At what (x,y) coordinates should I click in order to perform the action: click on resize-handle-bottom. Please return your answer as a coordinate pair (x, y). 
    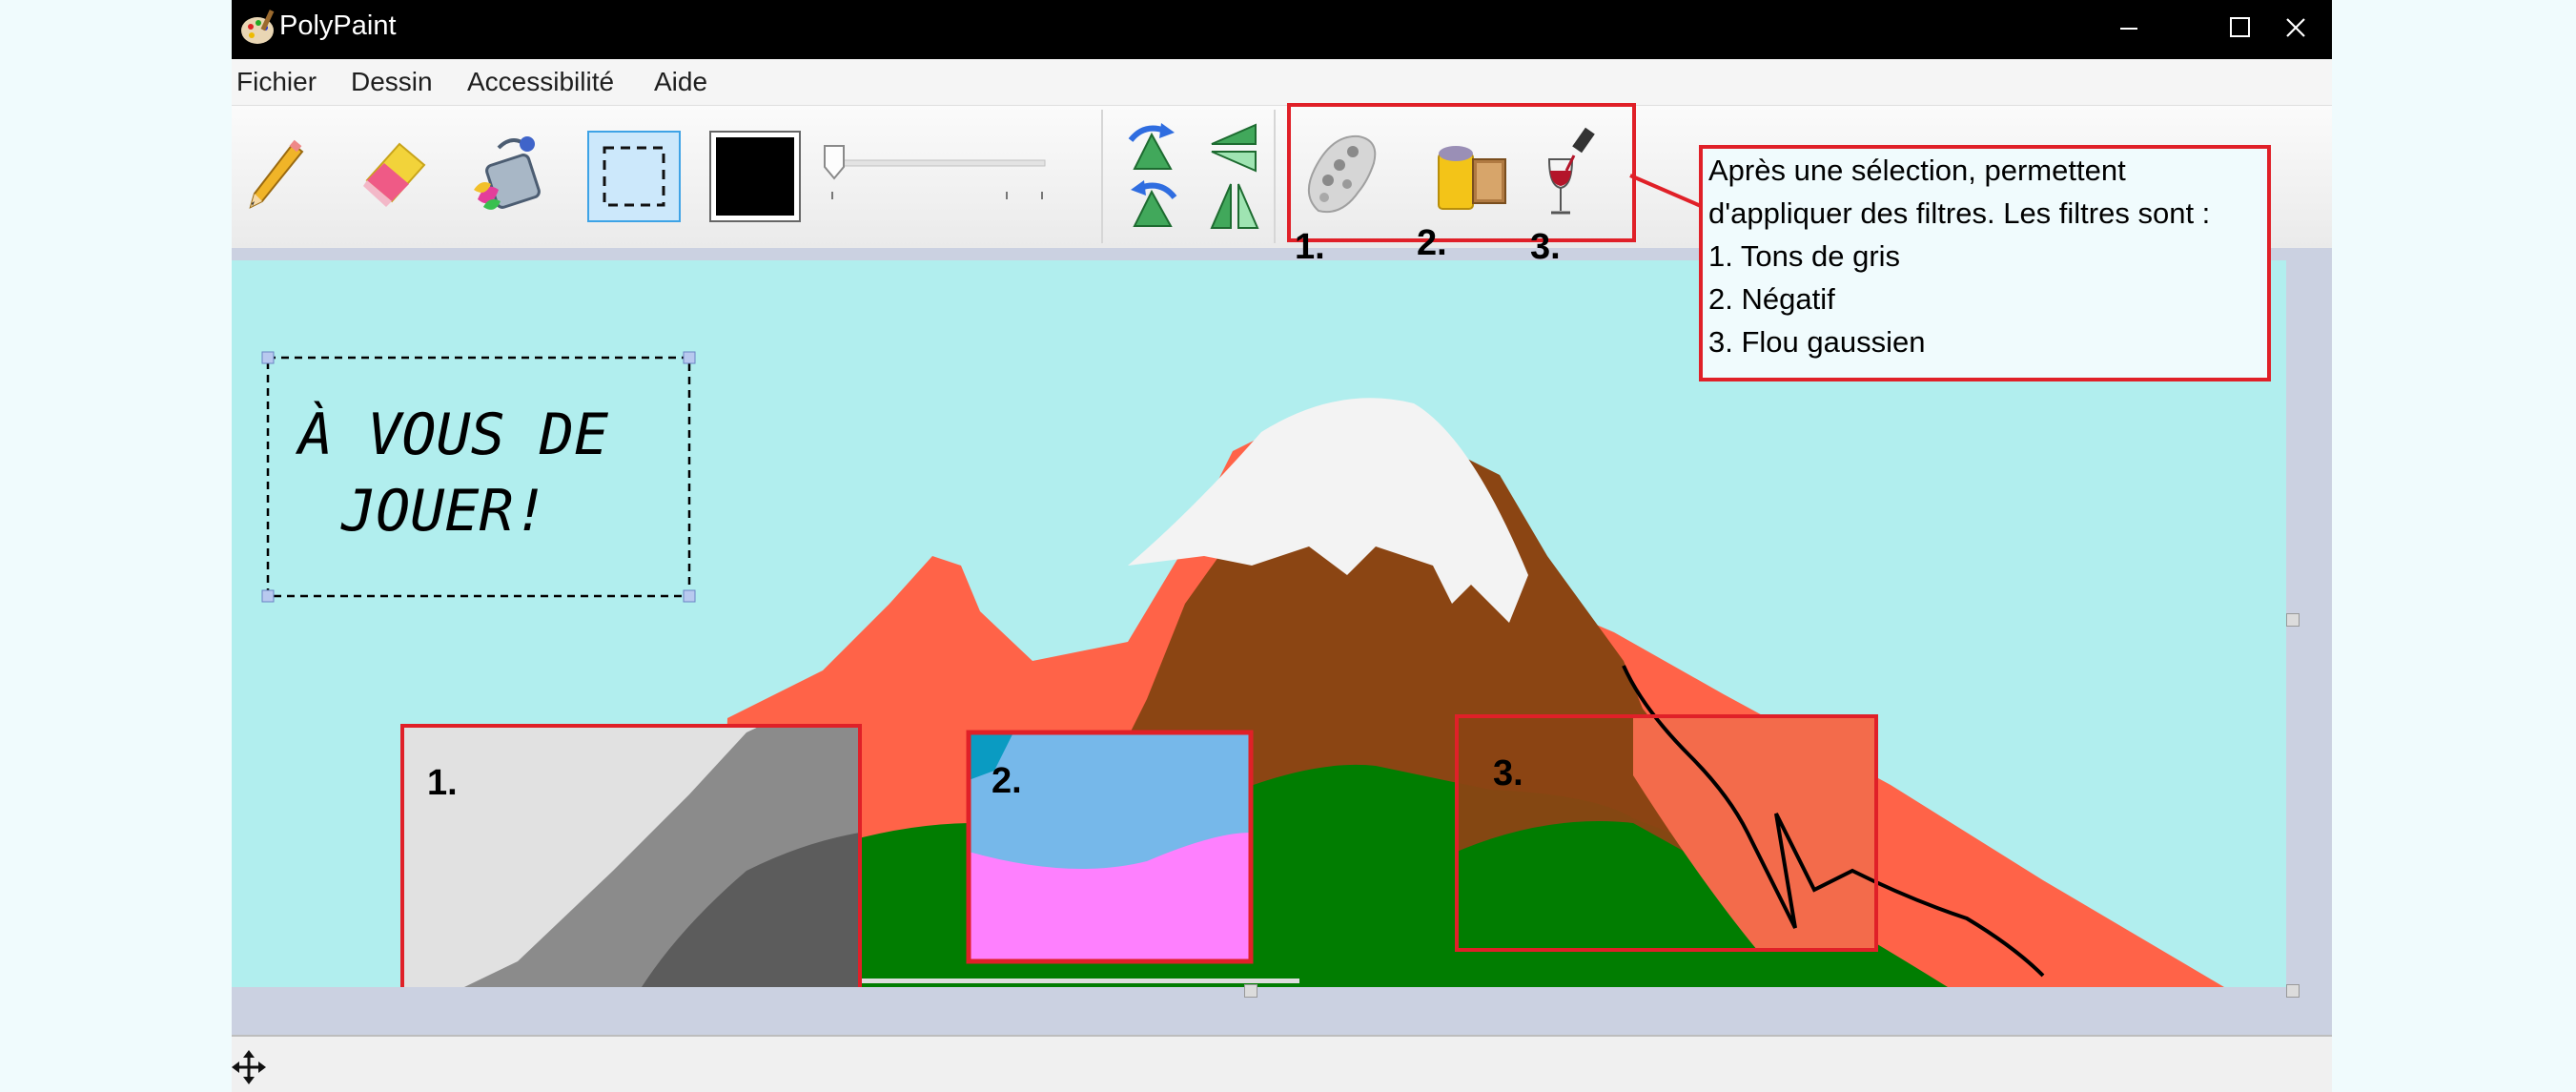
    Looking at the image, I should click on (1250, 991).